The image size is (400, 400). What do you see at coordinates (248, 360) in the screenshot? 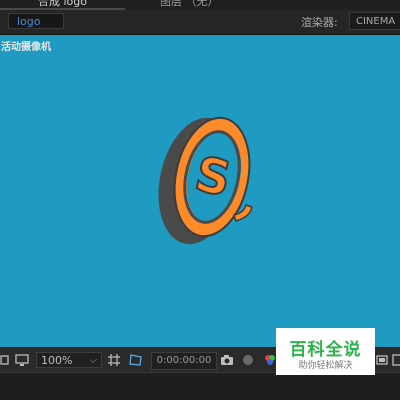
I see `show-snapshot-icon` at bounding box center [248, 360].